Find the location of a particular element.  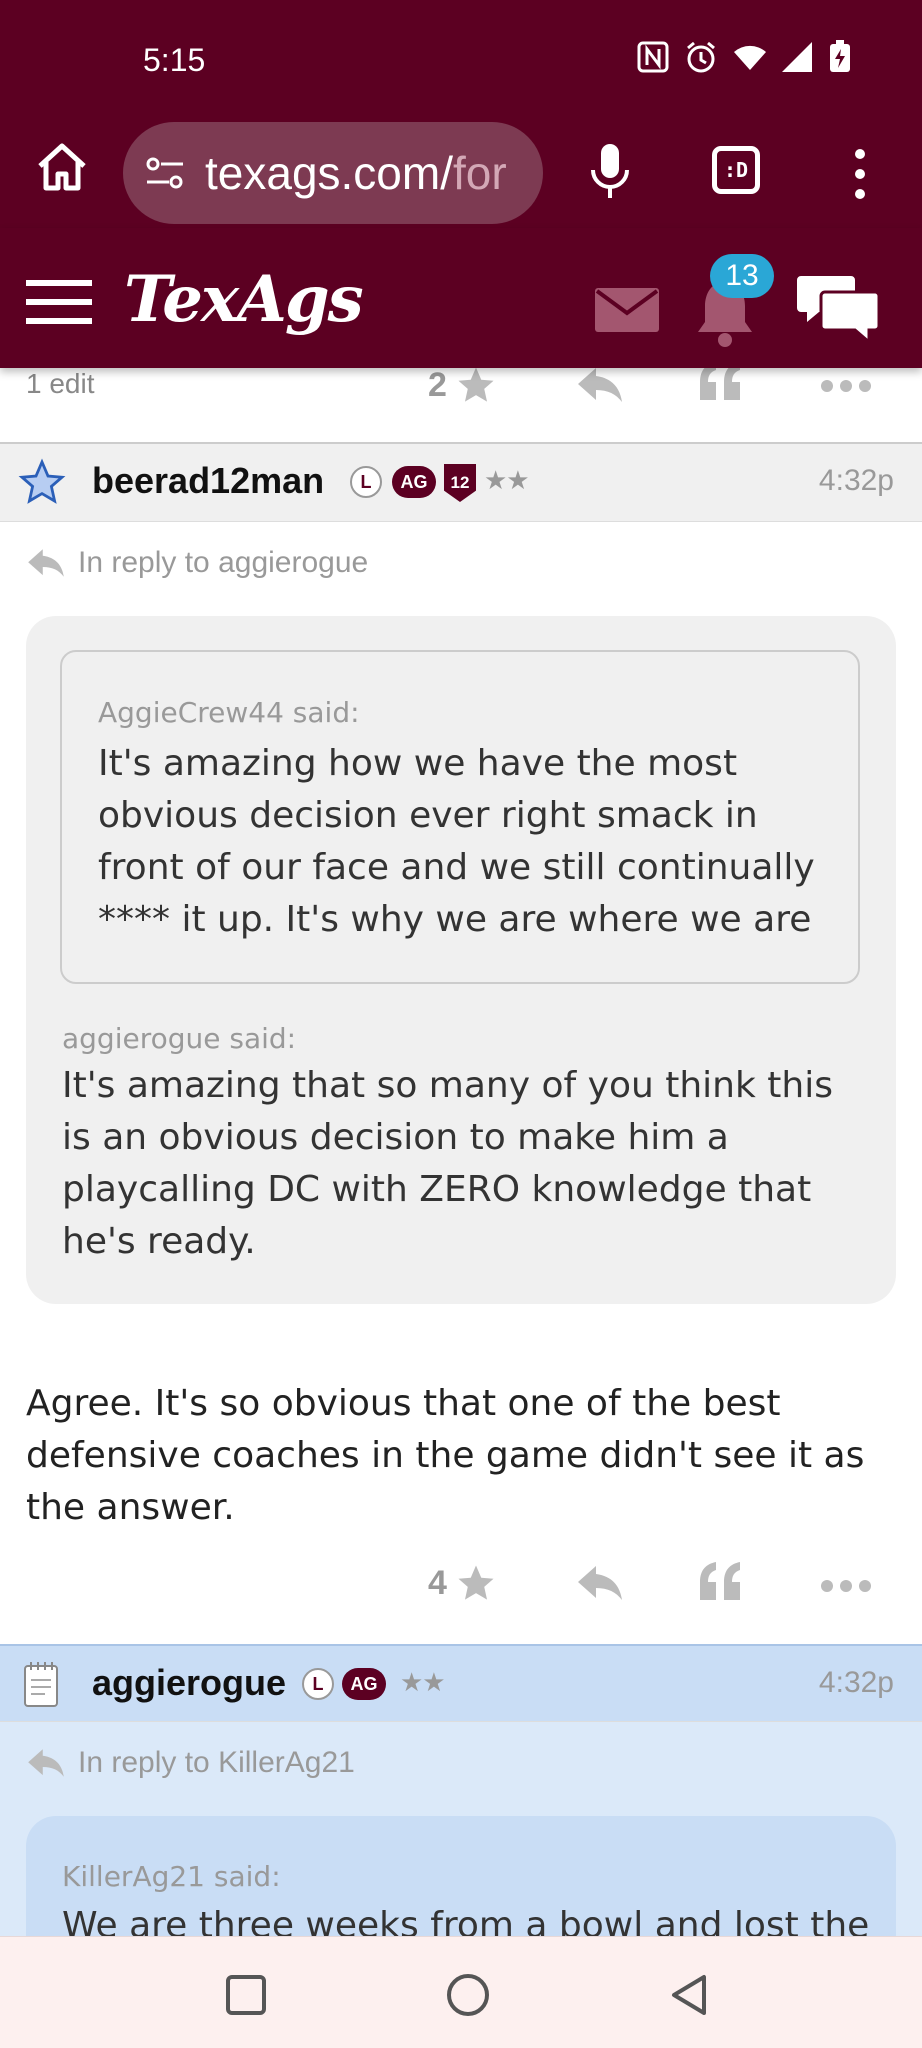

reply-to-link: In reply to aggierogue is located at coordinates (197, 563).